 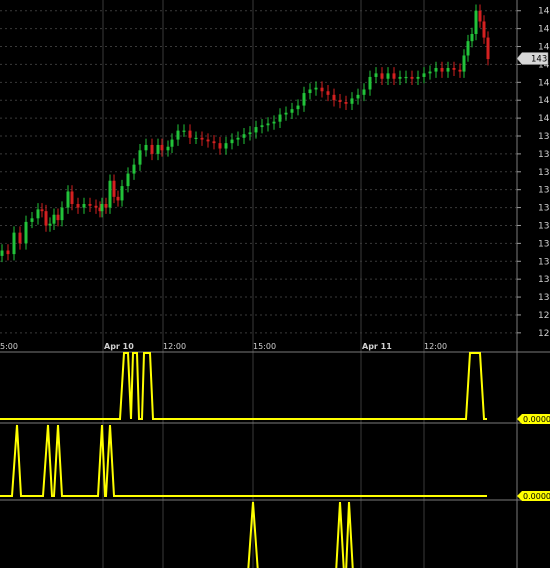 I want to click on price-tick-label: 142, so click(x=544, y=83).